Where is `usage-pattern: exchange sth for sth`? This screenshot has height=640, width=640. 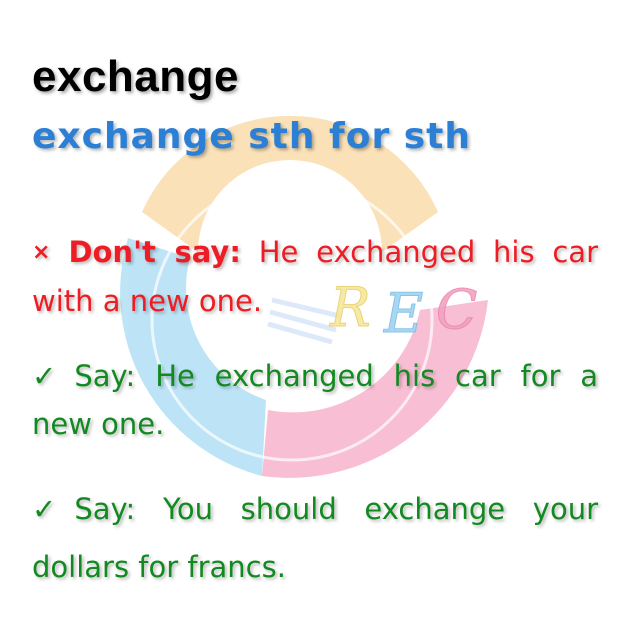 usage-pattern: exchange sth for sth is located at coordinates (251, 136).